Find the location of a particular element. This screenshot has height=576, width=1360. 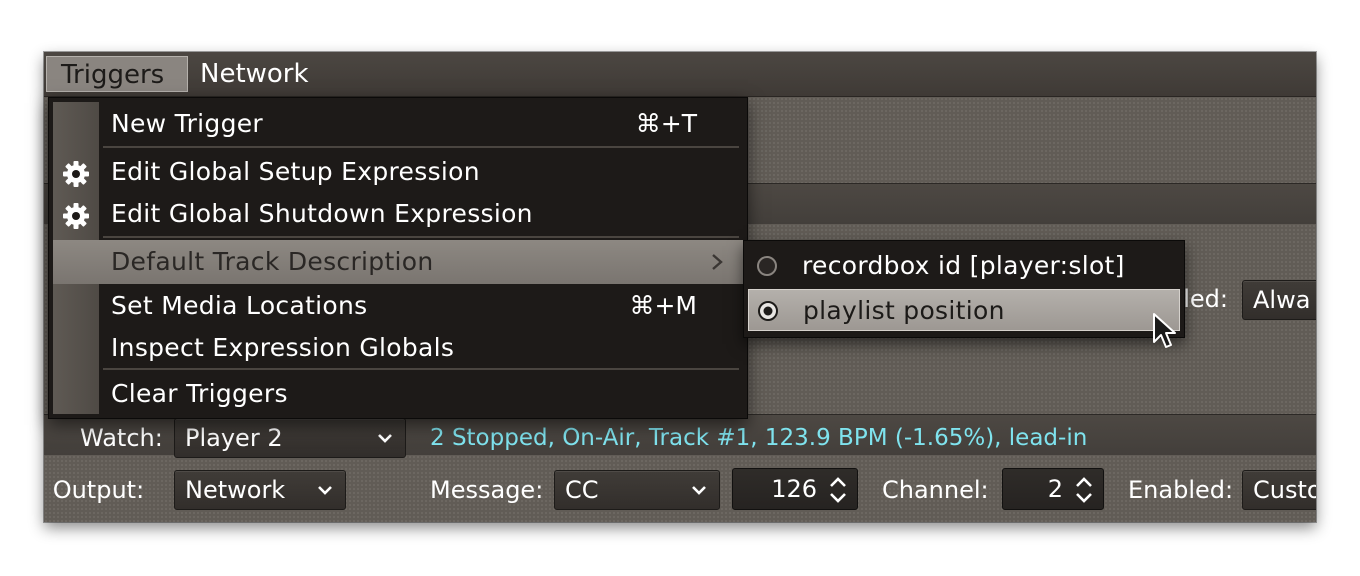

menu-bar: Triggers Network is located at coordinates (680, 74).